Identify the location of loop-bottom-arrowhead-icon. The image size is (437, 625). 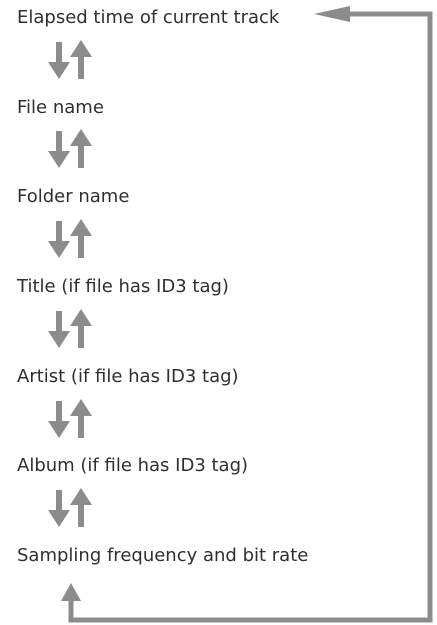
(71, 592).